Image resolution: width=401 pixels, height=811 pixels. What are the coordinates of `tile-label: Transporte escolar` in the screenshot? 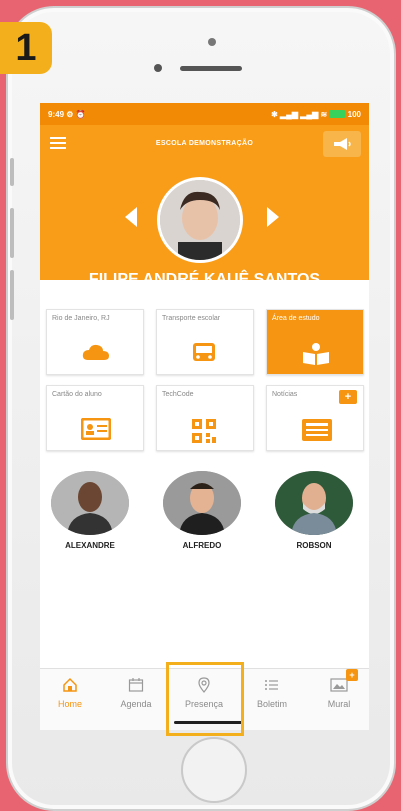 It's located at (191, 318).